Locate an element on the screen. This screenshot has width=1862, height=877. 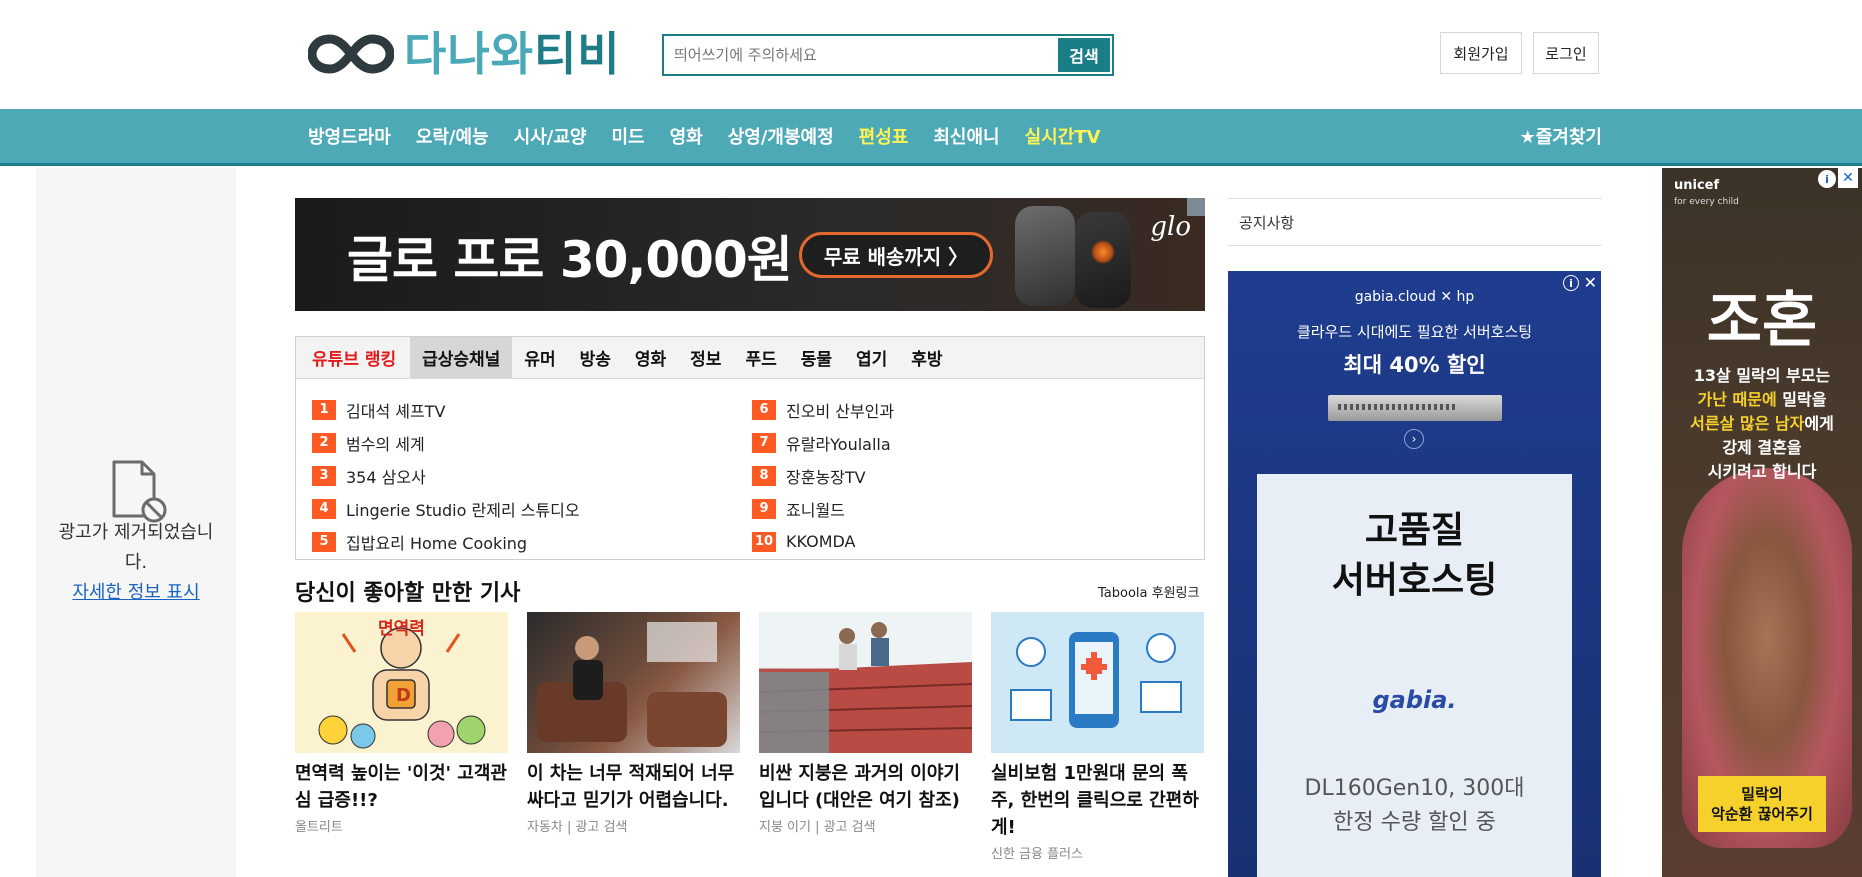
ranking-item: 3 354 삼오사 is located at coordinates (446, 475).